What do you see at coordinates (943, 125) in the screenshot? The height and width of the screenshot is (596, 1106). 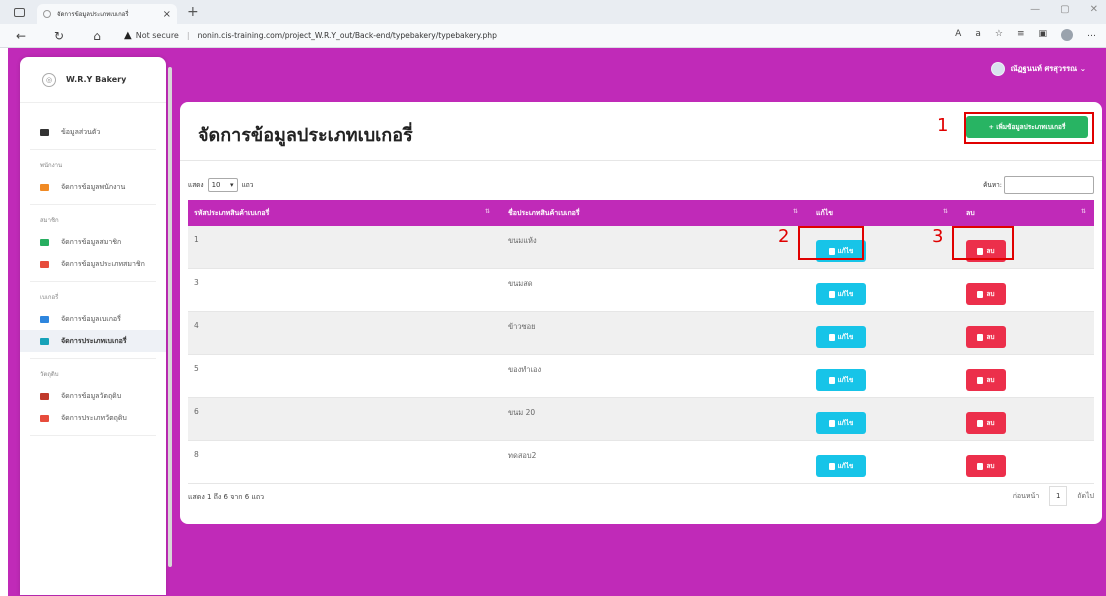 I see `annotation-number-1: 1` at bounding box center [943, 125].